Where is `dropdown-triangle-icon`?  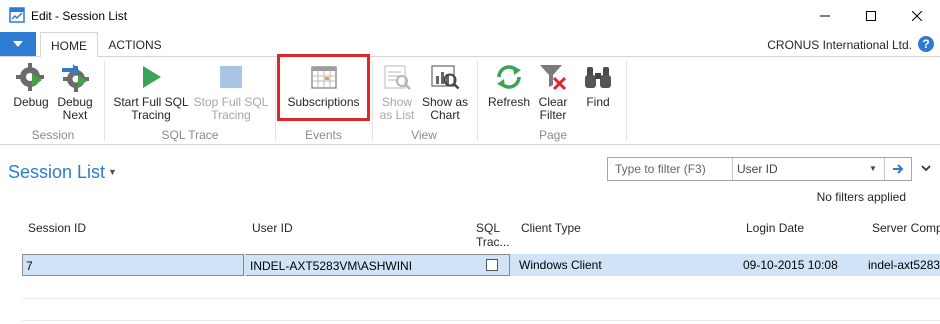 dropdown-triangle-icon is located at coordinates (18, 44).